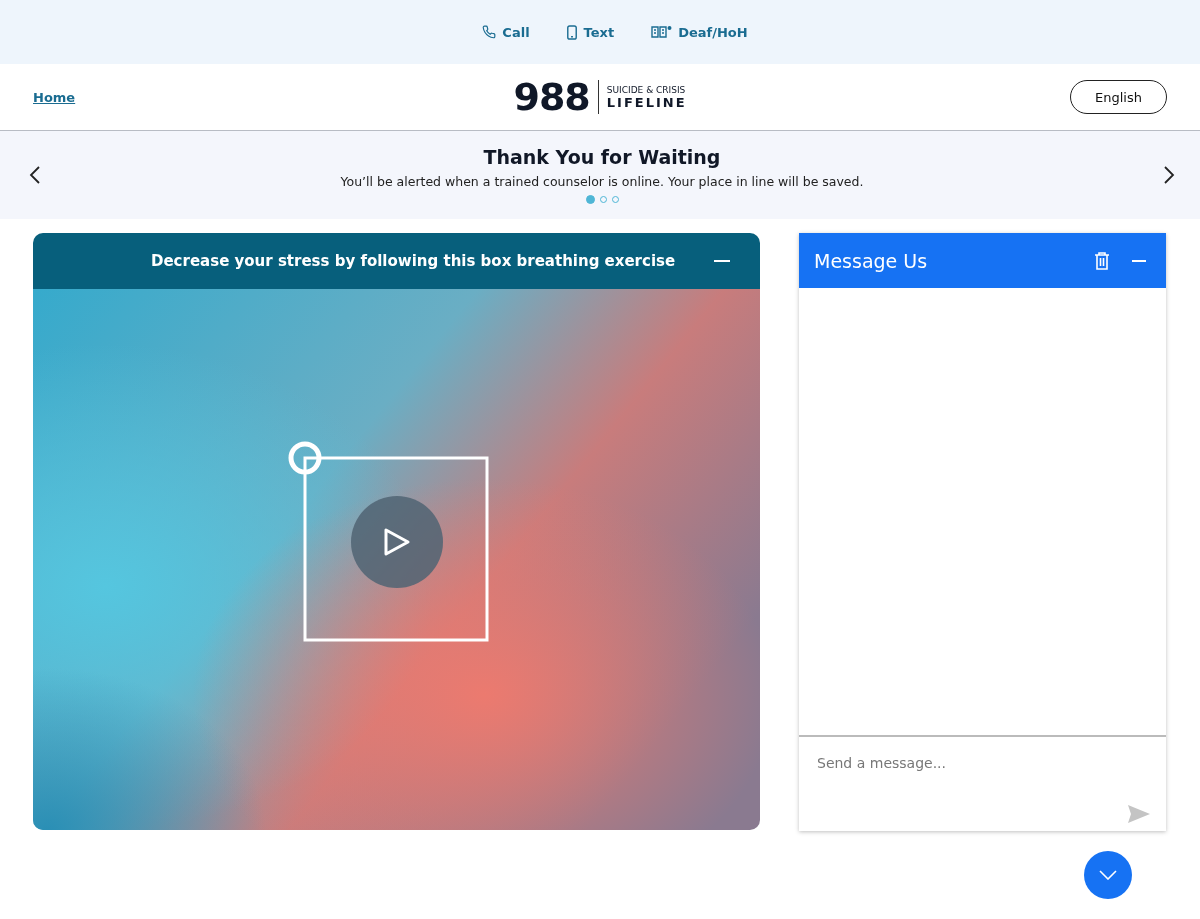  I want to click on contact-link: Call, so click(506, 32).